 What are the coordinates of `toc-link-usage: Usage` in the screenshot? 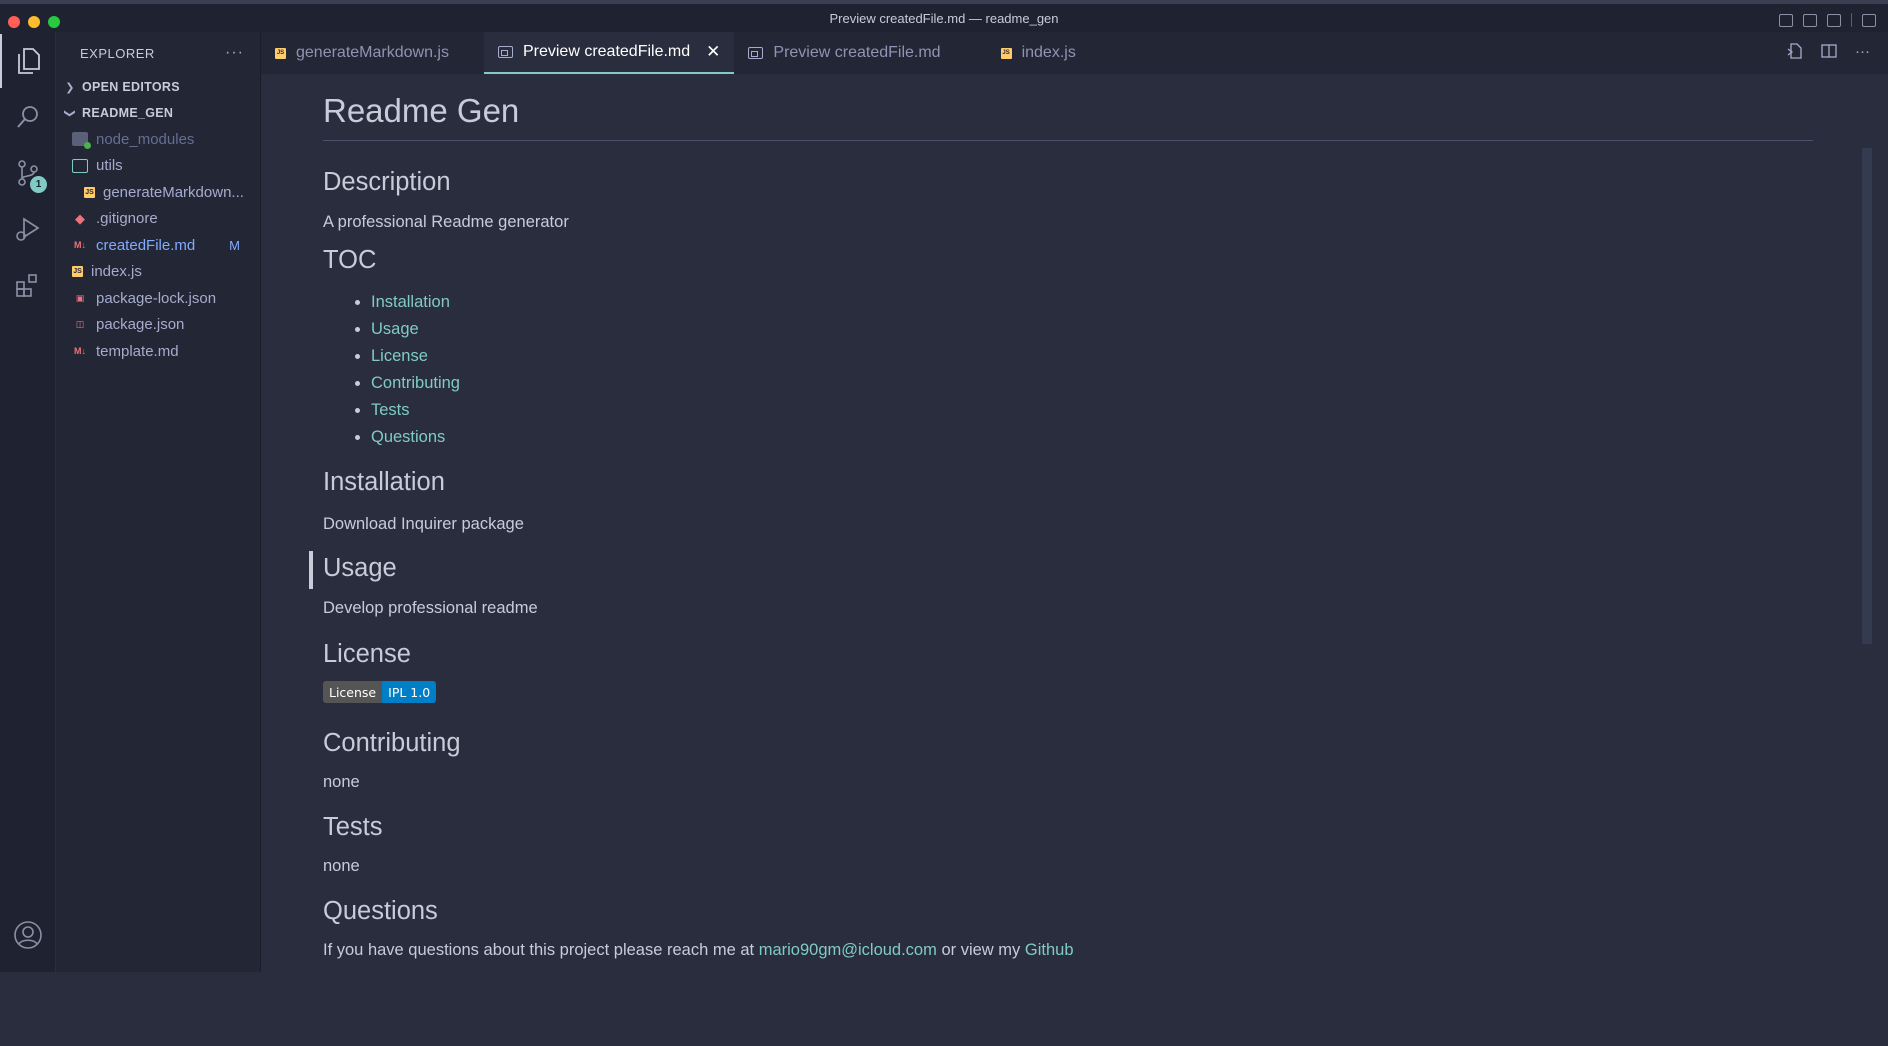 It's located at (415, 329).